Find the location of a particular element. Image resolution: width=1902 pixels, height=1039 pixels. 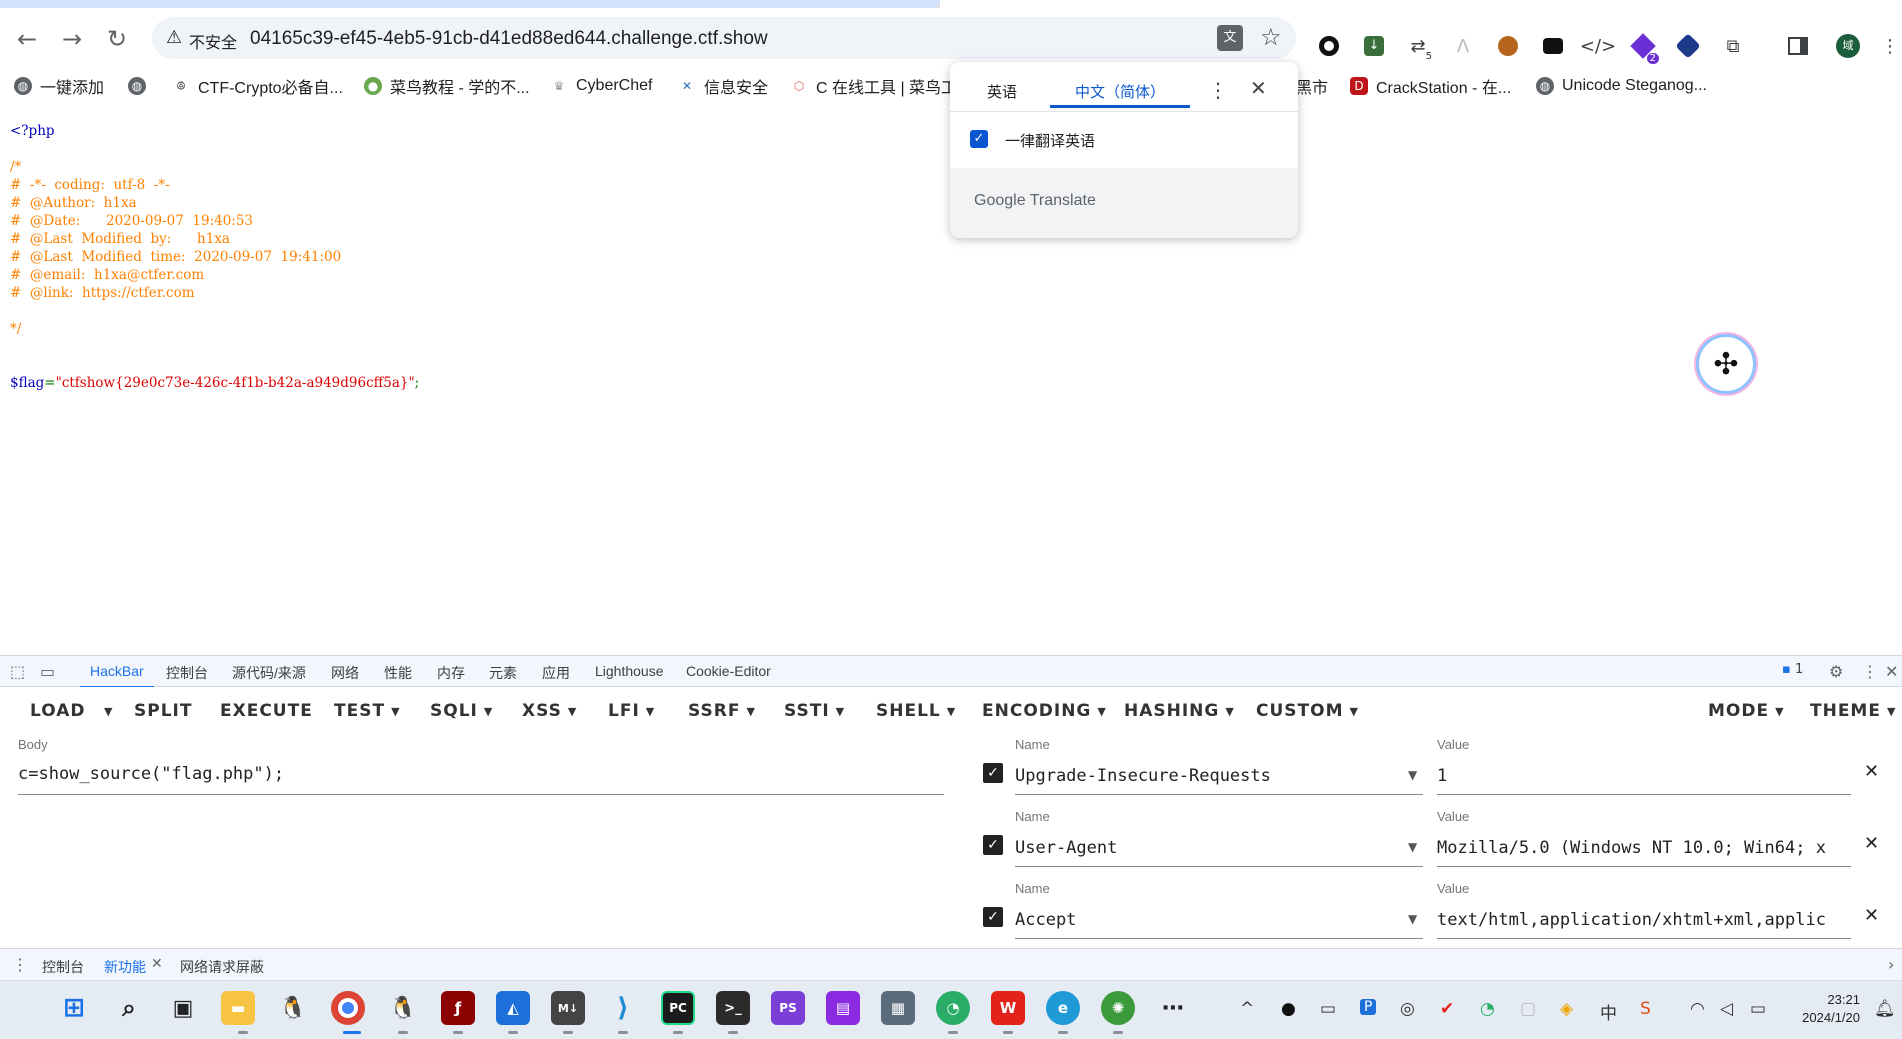

hashing-menu: HASHING ▼ is located at coordinates (1179, 711).